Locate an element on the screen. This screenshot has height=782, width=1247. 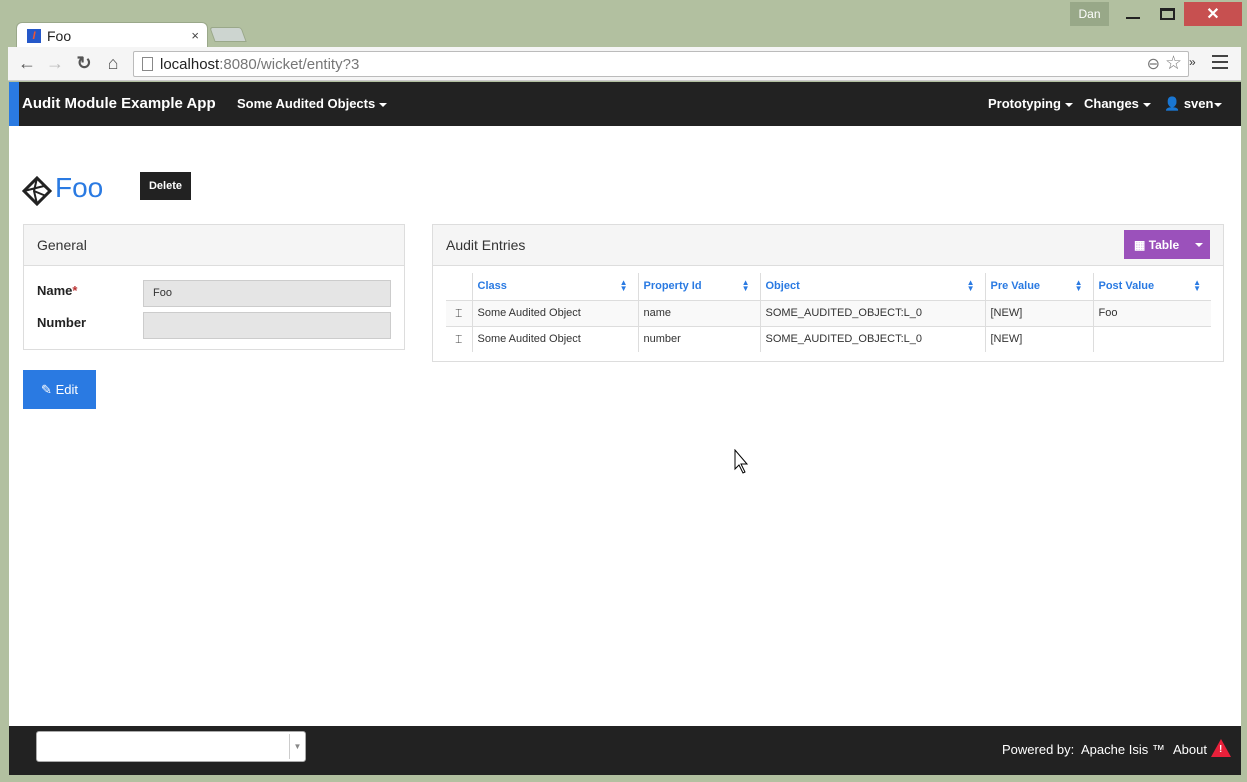
bookmark-star-icon: ☆ is located at coordinates (1173, 63).